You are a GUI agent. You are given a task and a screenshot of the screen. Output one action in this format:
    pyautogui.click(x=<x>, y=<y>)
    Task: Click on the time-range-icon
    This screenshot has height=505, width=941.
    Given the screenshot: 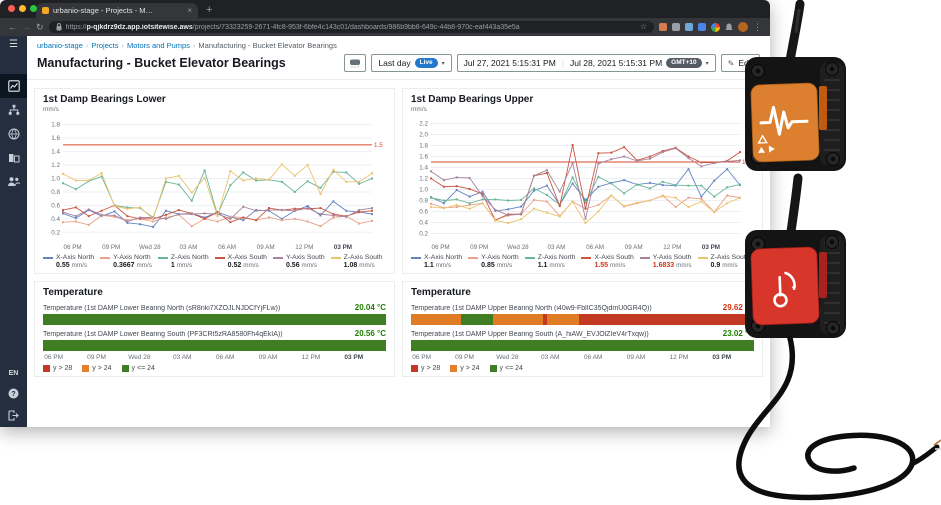 What is the action you would take?
    pyautogui.click(x=355, y=63)
    